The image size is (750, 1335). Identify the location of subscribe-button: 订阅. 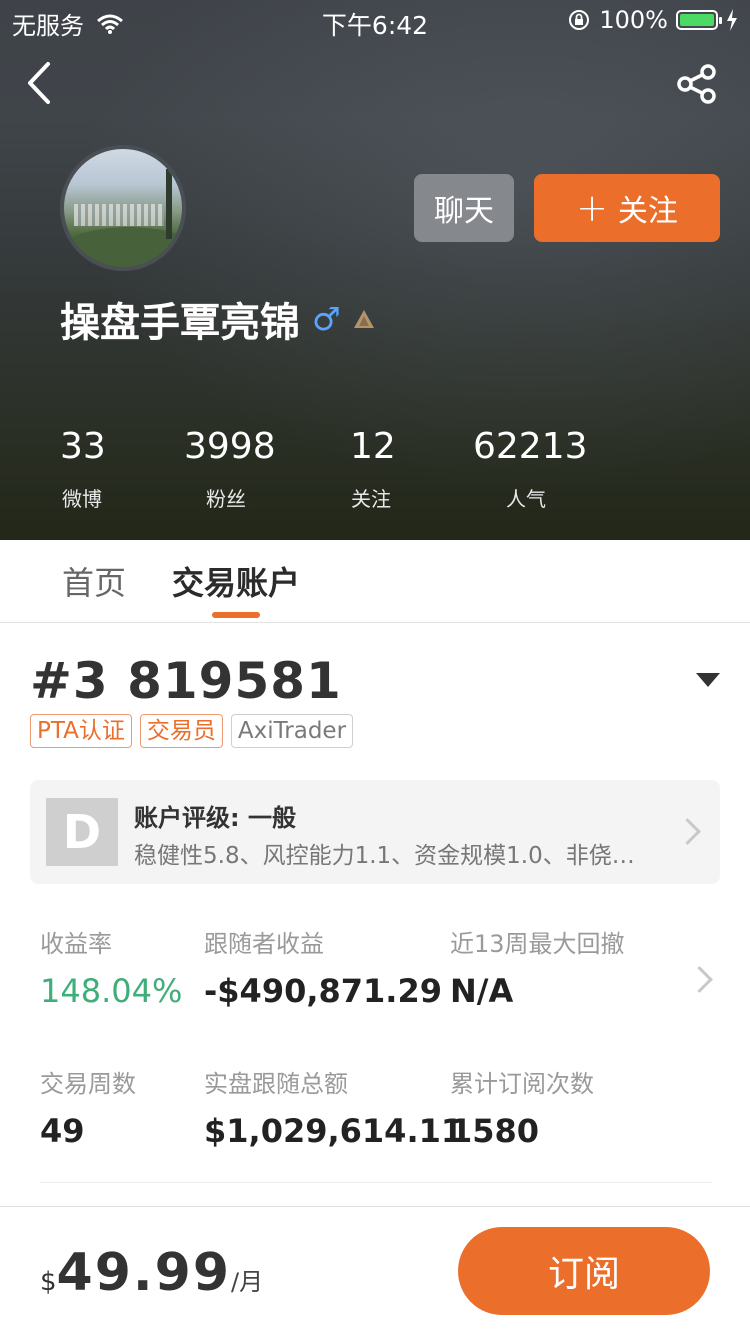
(584, 1271).